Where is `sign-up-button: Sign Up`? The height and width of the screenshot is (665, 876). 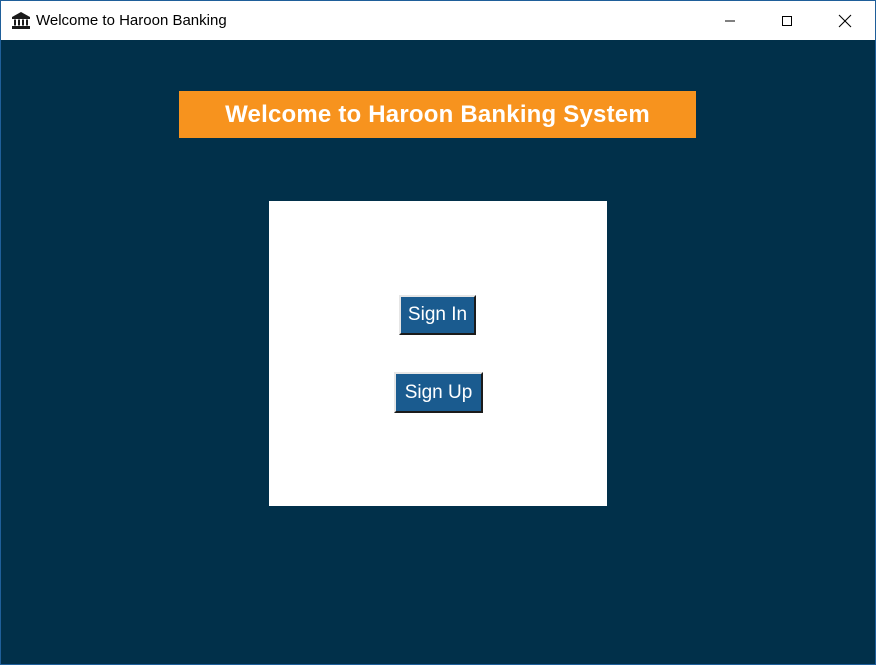
sign-up-button: Sign Up is located at coordinates (438, 392).